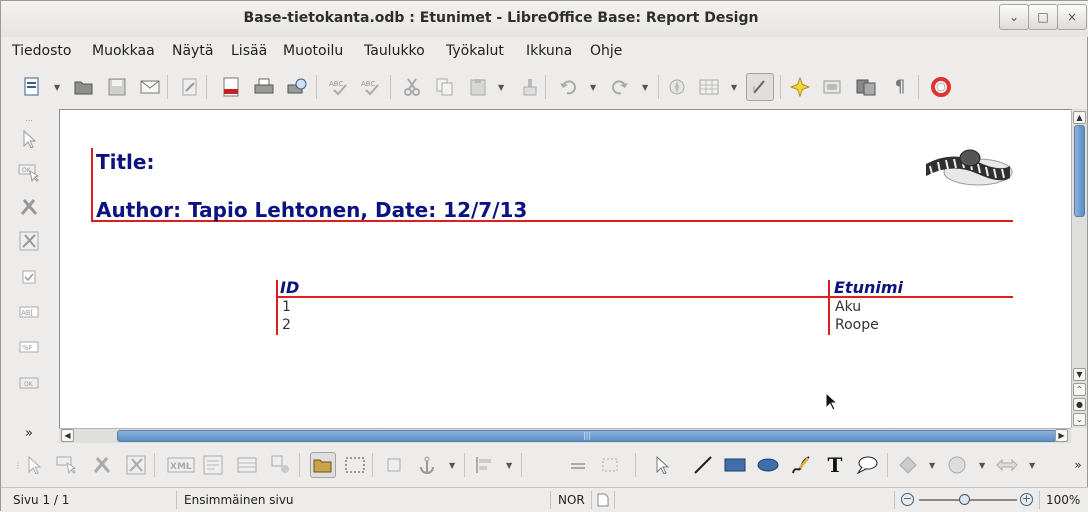 This screenshot has height=512, width=1088. What do you see at coordinates (32, 87) in the screenshot?
I see `new-document-icon` at bounding box center [32, 87].